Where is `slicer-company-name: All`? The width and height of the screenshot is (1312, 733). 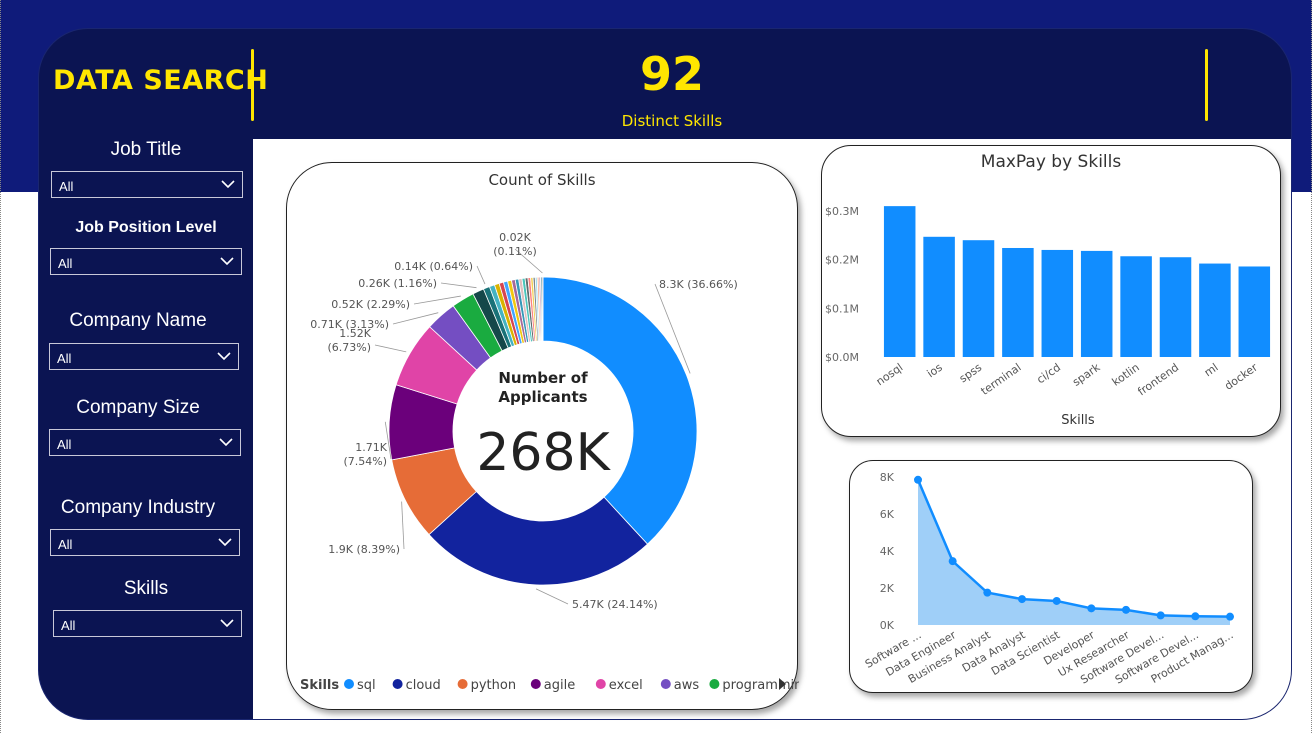
slicer-company-name: All is located at coordinates (144, 356).